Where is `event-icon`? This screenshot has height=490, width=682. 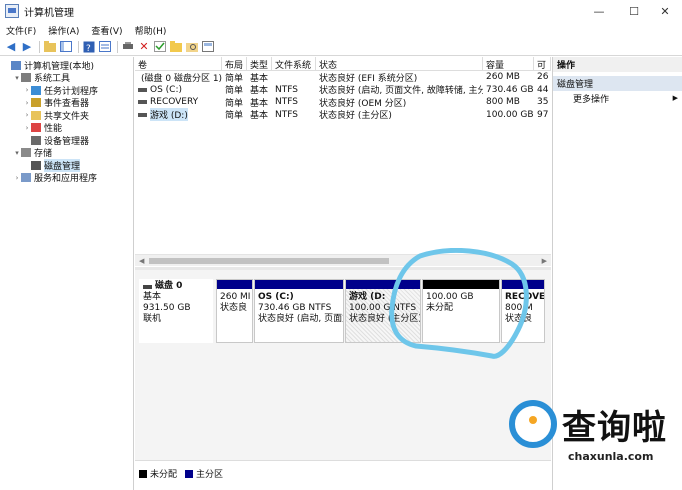 event-icon is located at coordinates (36, 103).